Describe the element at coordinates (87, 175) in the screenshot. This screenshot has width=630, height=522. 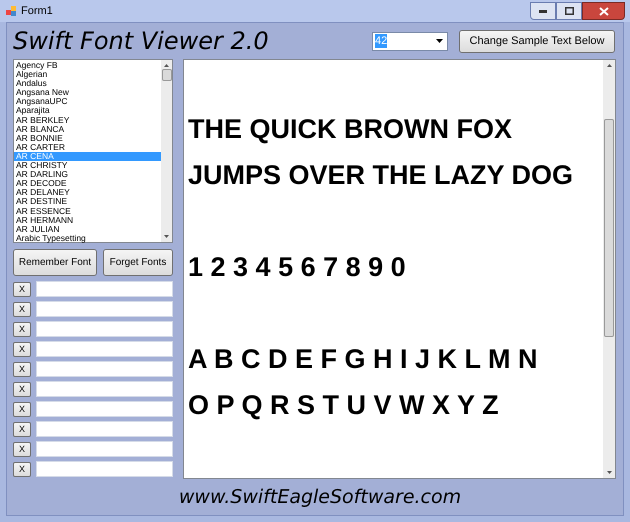
I see `font-list-item: AR DARLING` at that location.